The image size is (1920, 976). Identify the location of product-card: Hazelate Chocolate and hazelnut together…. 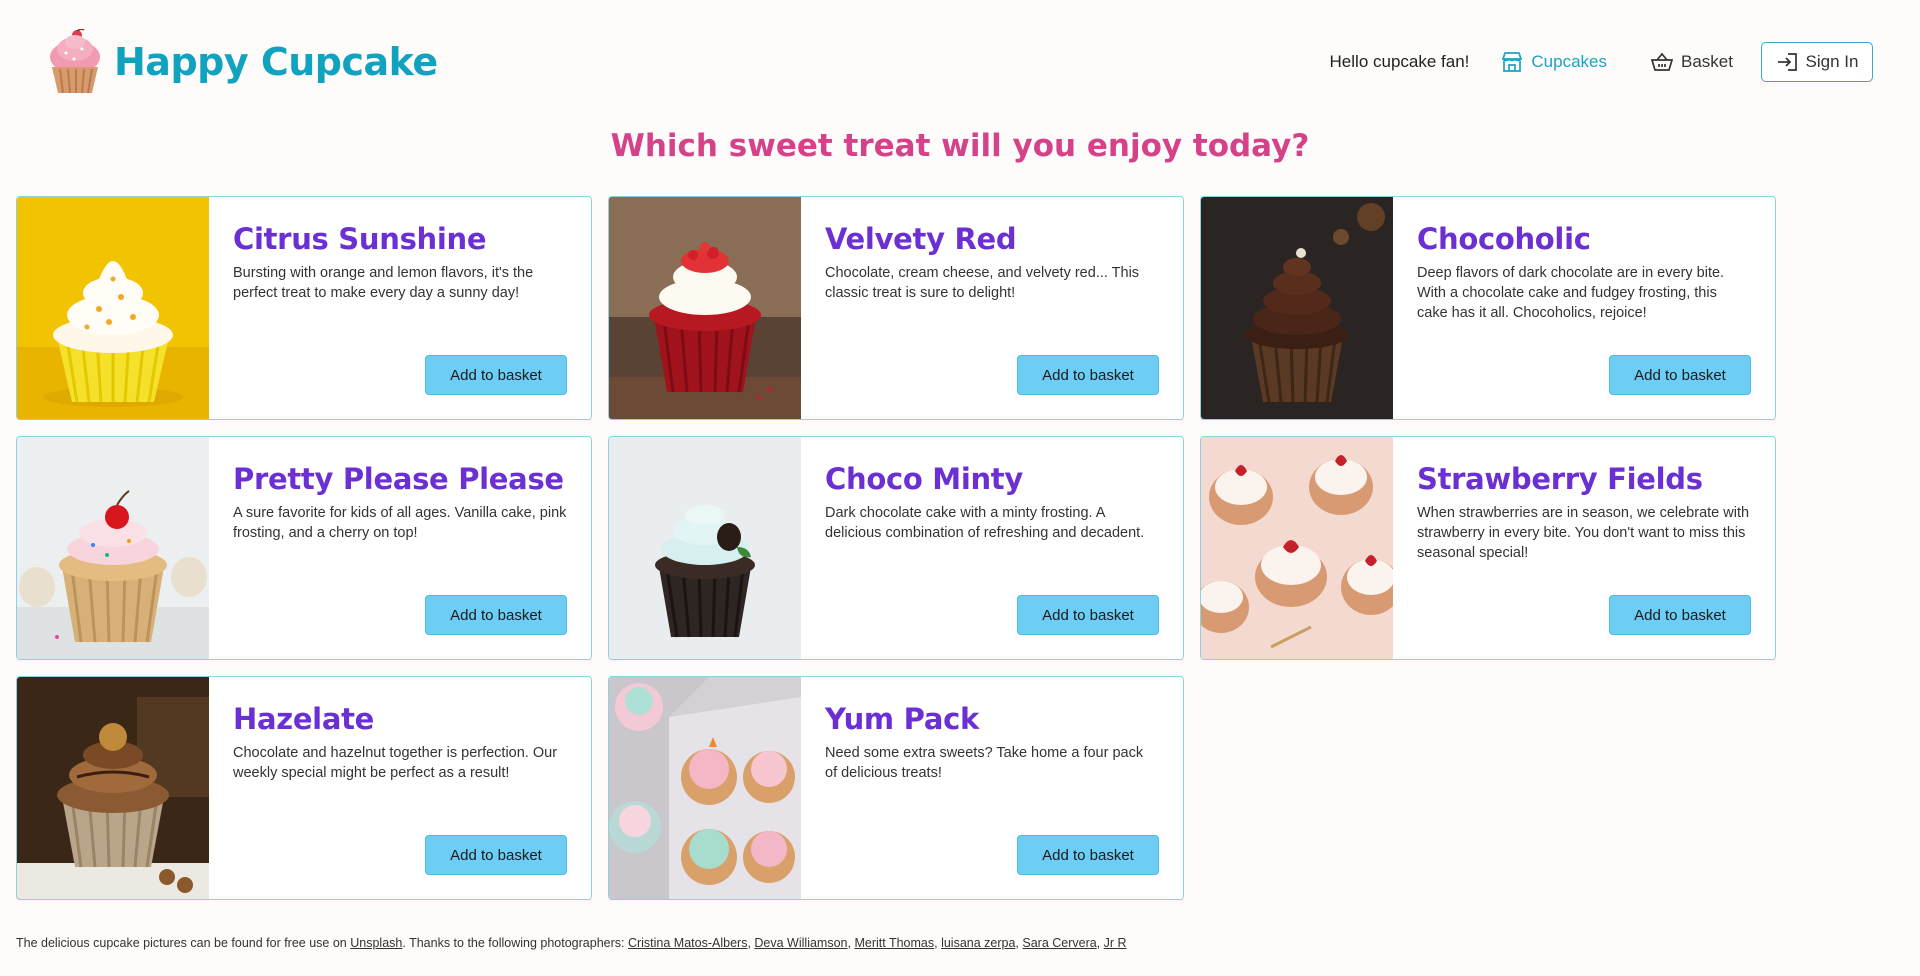
(304, 788).